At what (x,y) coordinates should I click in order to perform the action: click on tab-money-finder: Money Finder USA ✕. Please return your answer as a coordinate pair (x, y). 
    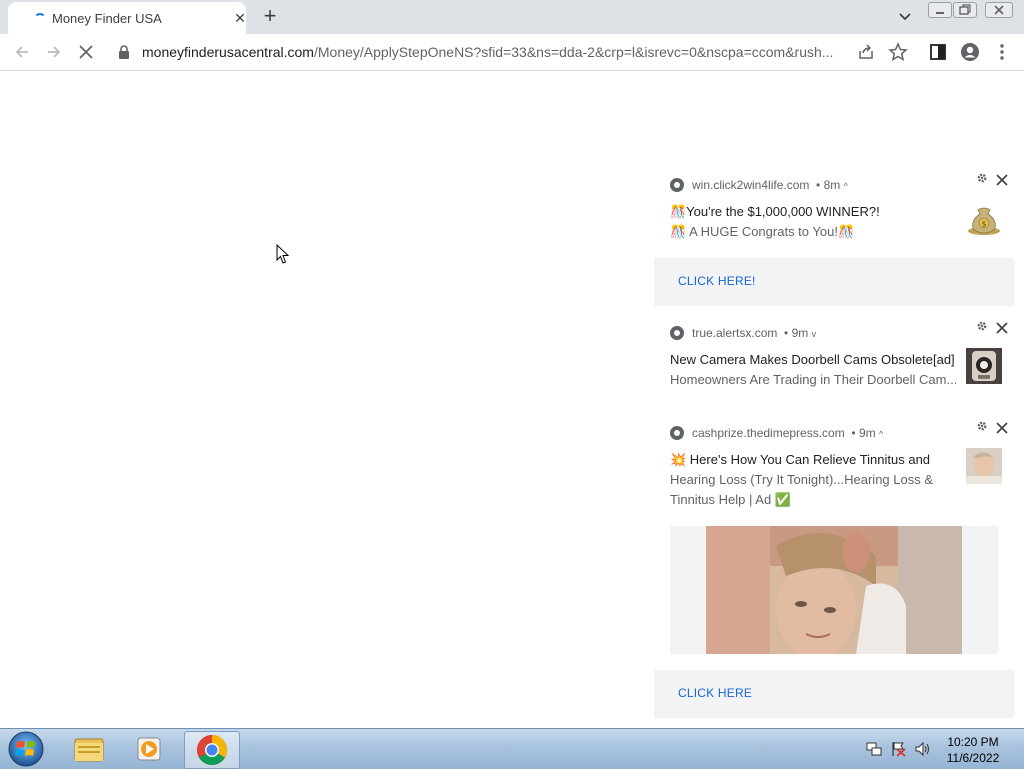
    Looking at the image, I should click on (127, 18).